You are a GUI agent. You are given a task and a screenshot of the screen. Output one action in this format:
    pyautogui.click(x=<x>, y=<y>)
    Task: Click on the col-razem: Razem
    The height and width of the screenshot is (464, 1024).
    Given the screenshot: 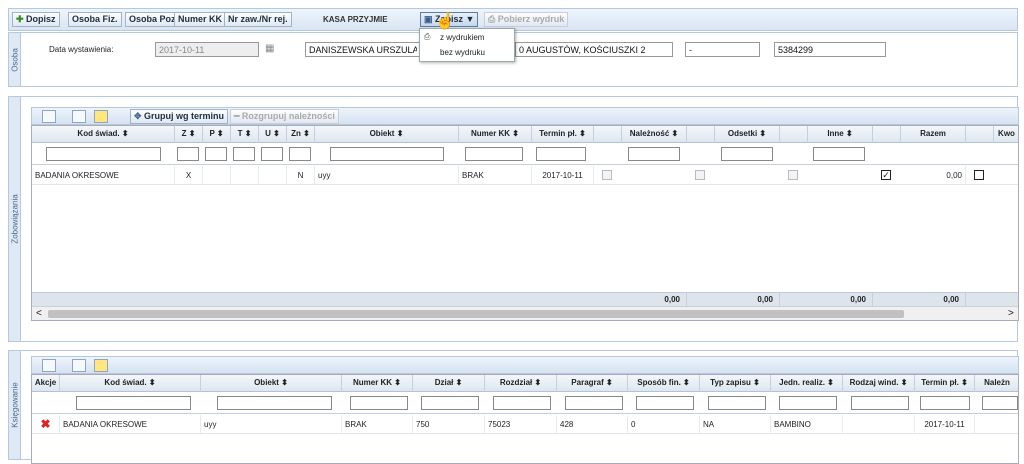 What is the action you would take?
    pyautogui.click(x=933, y=134)
    